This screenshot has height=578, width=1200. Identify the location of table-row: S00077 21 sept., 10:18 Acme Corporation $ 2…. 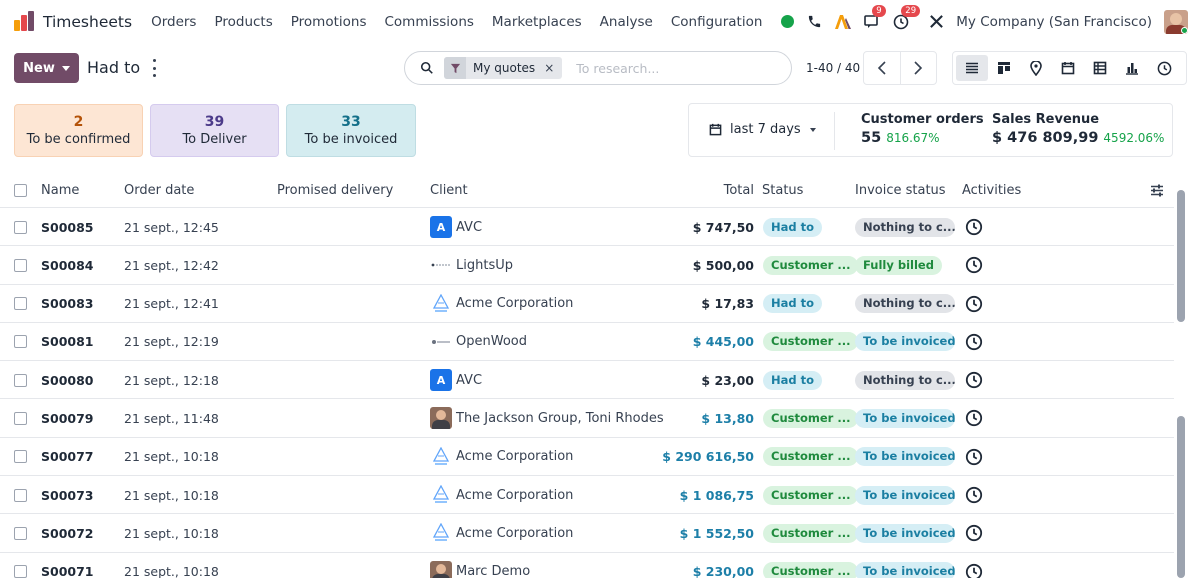
(587, 457).